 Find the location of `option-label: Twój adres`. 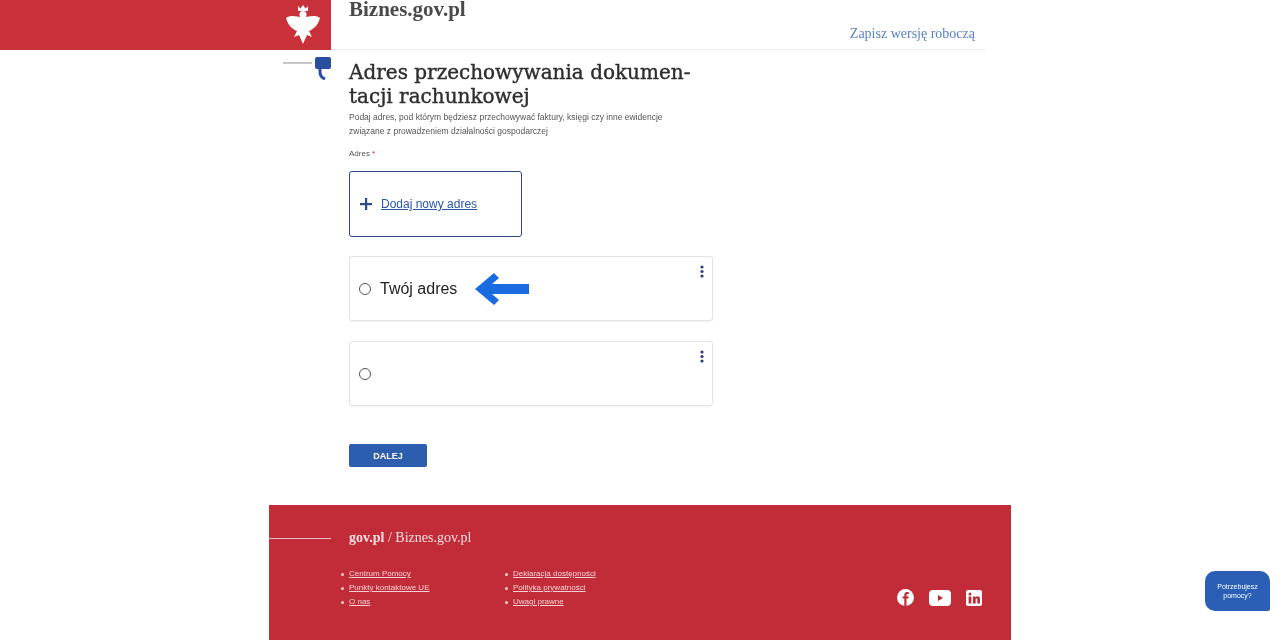

option-label: Twój adres is located at coordinates (419, 288).